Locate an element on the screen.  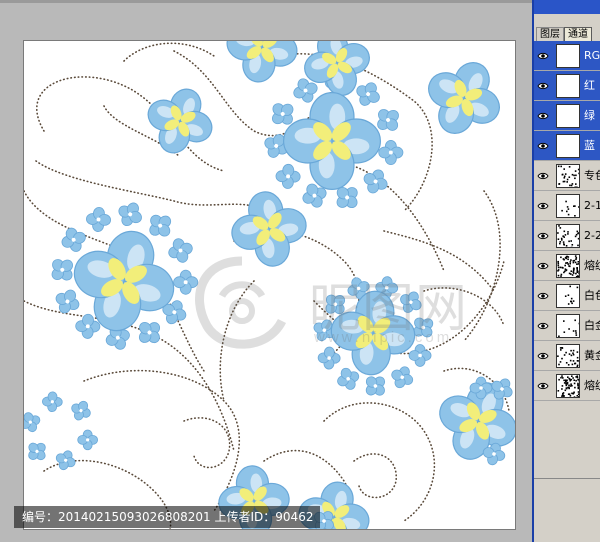
channel-row: 2-2 is located at coordinates (567, 236).